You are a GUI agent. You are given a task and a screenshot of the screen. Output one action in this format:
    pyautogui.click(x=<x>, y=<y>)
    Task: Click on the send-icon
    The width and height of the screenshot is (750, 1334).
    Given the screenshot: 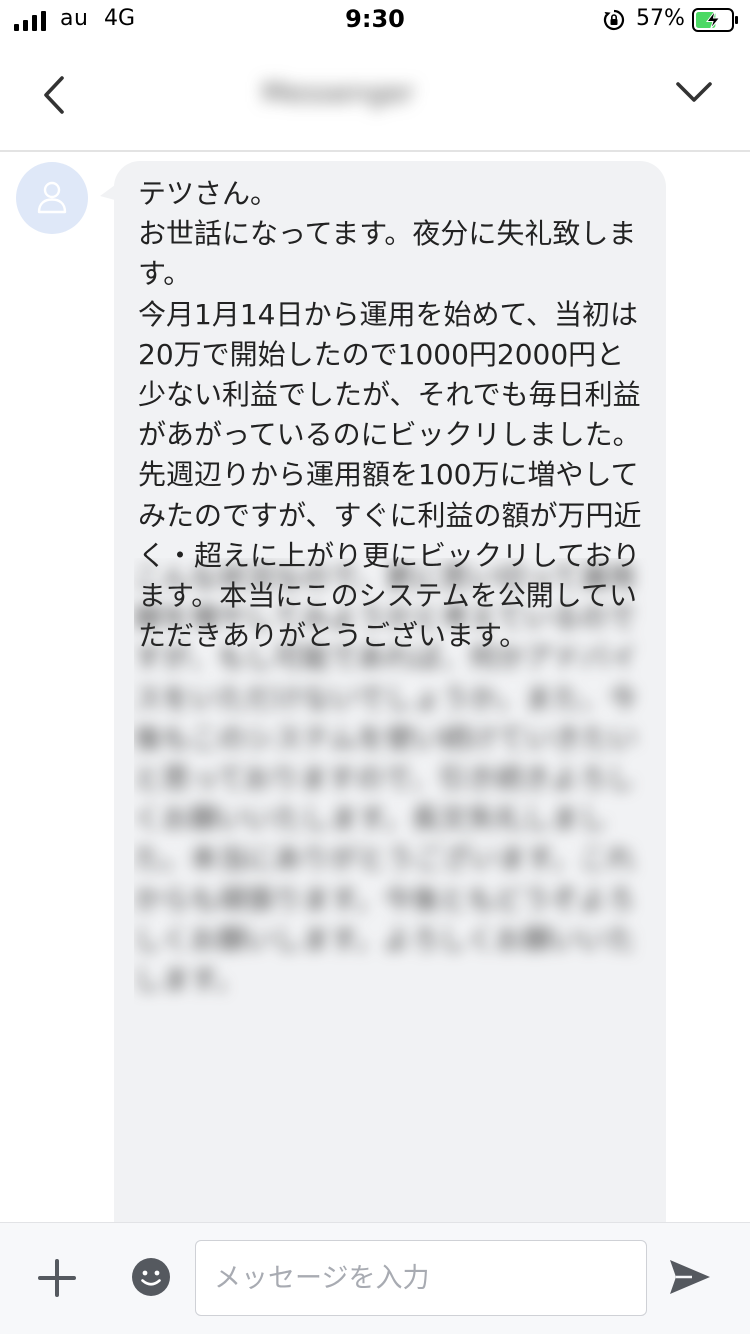 What is the action you would take?
    pyautogui.click(x=690, y=1277)
    